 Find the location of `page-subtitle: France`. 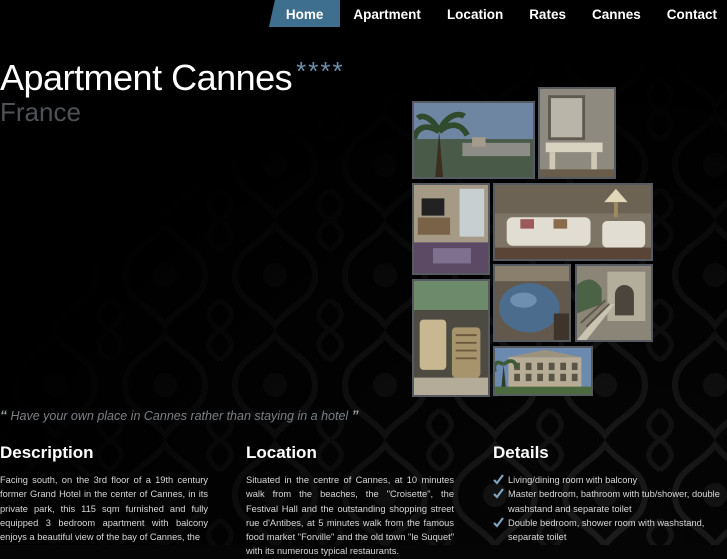

page-subtitle: France is located at coordinates (40, 112).